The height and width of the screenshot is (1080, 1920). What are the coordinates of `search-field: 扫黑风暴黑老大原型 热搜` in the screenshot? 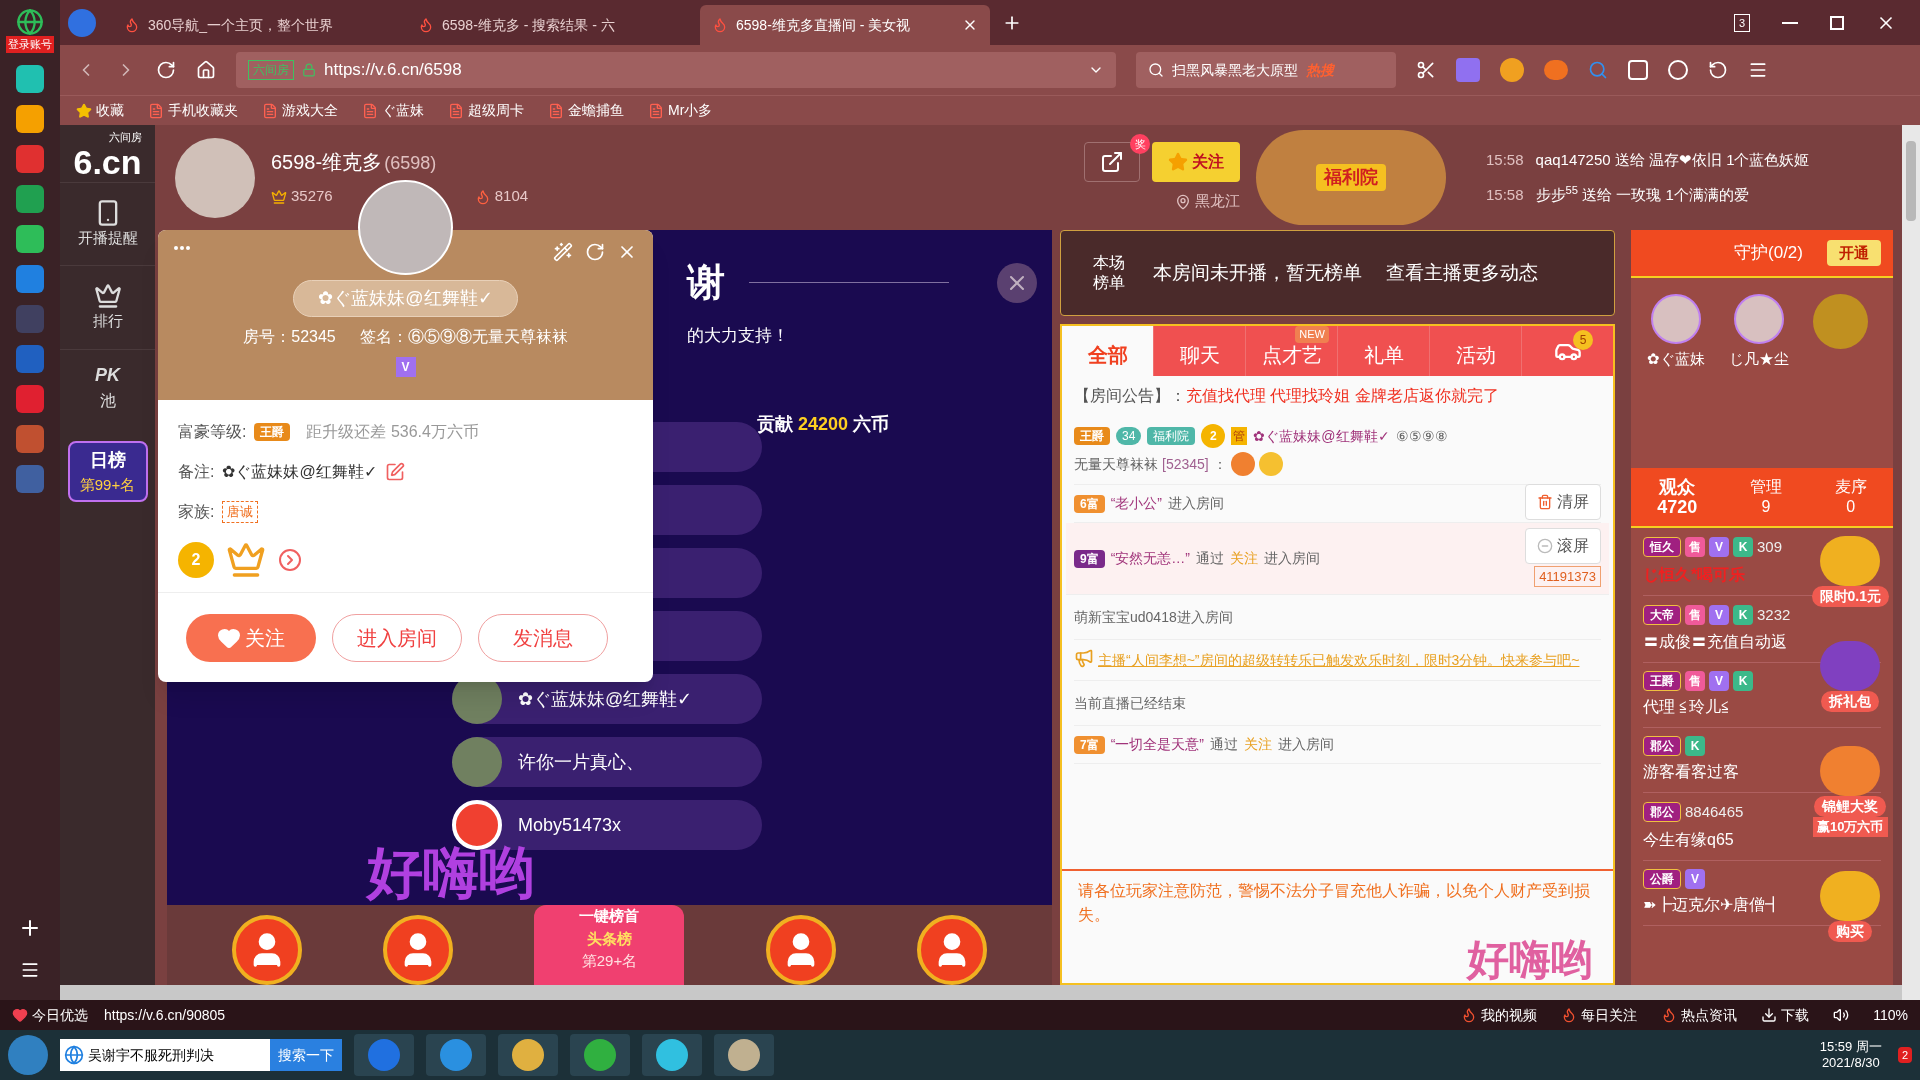 It's located at (1266, 70).